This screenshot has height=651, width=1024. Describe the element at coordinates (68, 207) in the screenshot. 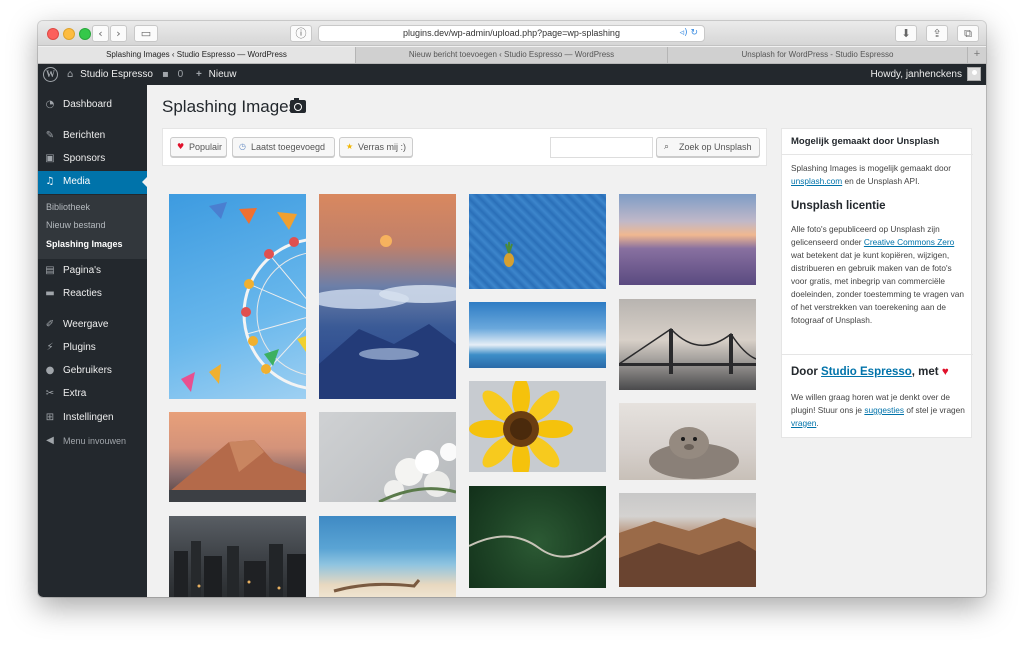

I see `submenu-item-bibliotheek: Bibliotheek` at that location.